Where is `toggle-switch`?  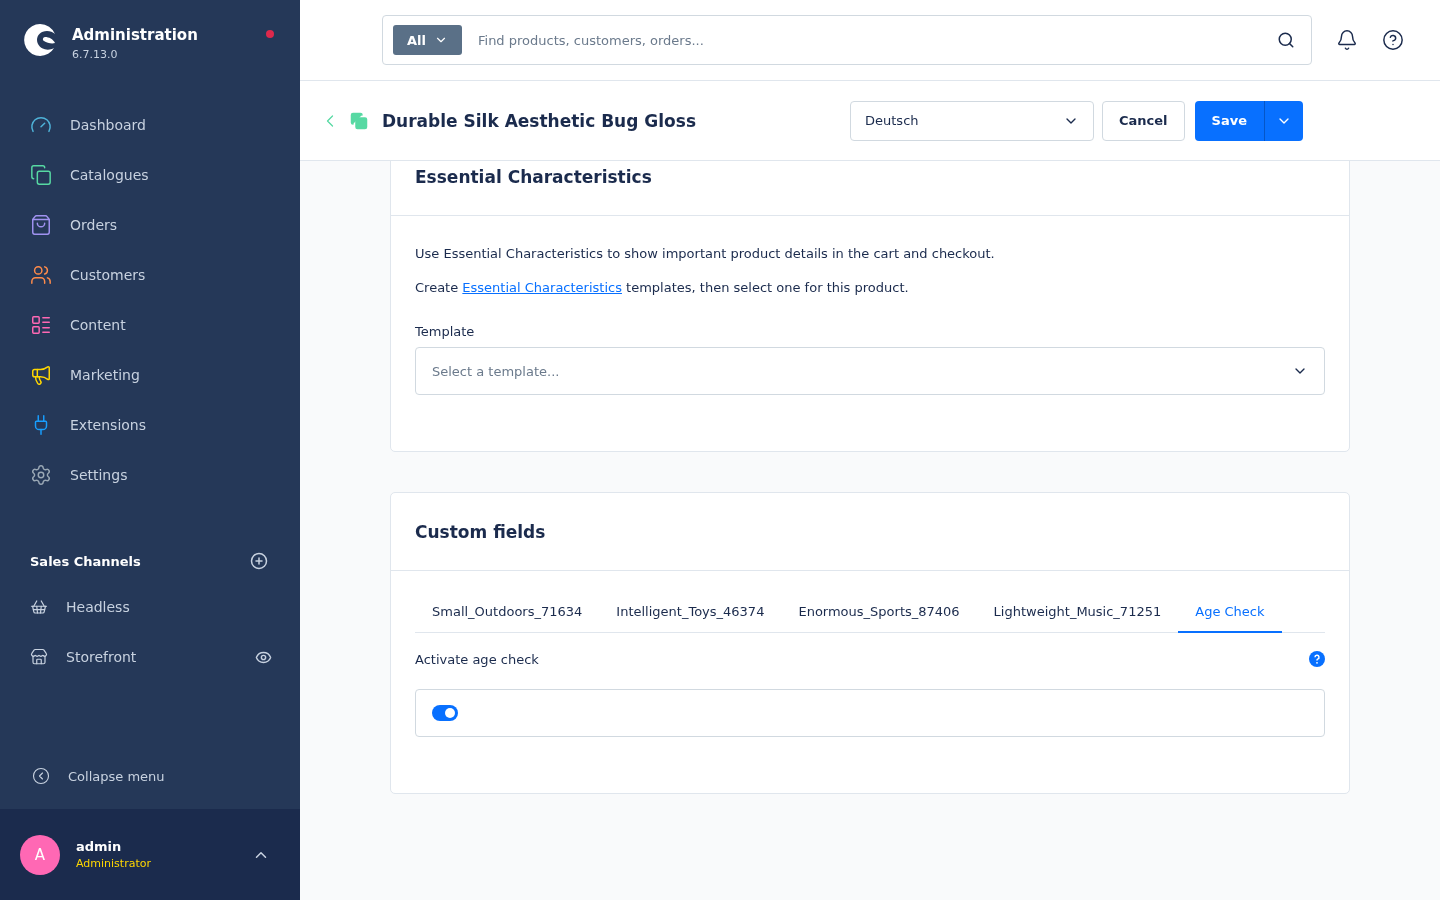 toggle-switch is located at coordinates (445, 713).